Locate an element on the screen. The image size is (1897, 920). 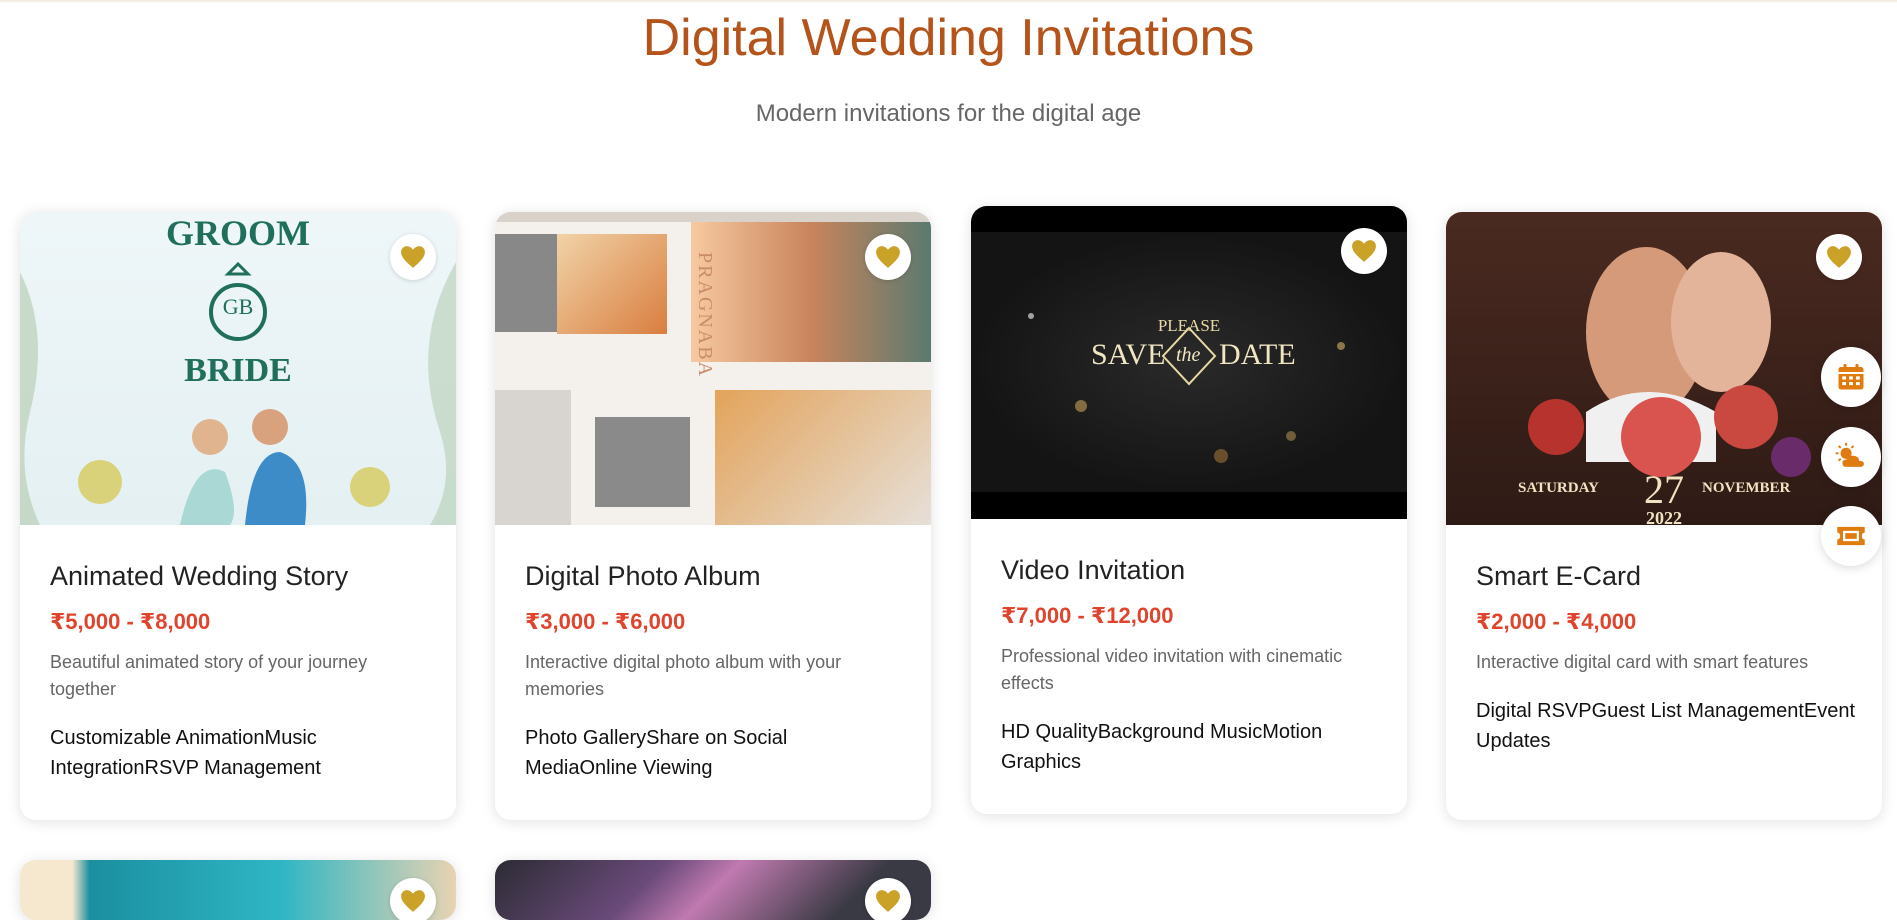
bride-text: BRIDE is located at coordinates (238, 370).